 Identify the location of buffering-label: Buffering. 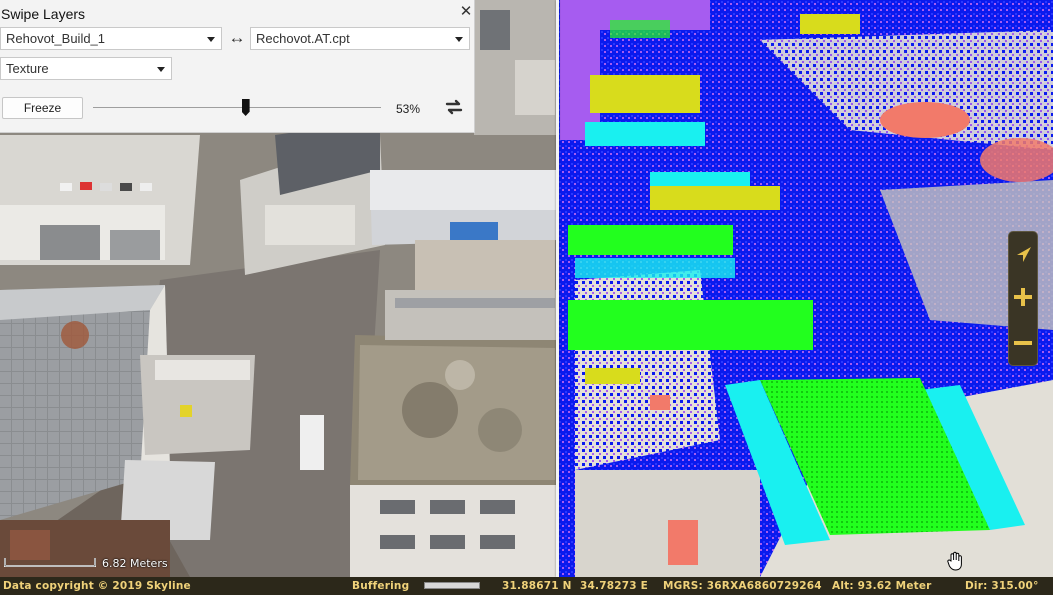
(381, 586).